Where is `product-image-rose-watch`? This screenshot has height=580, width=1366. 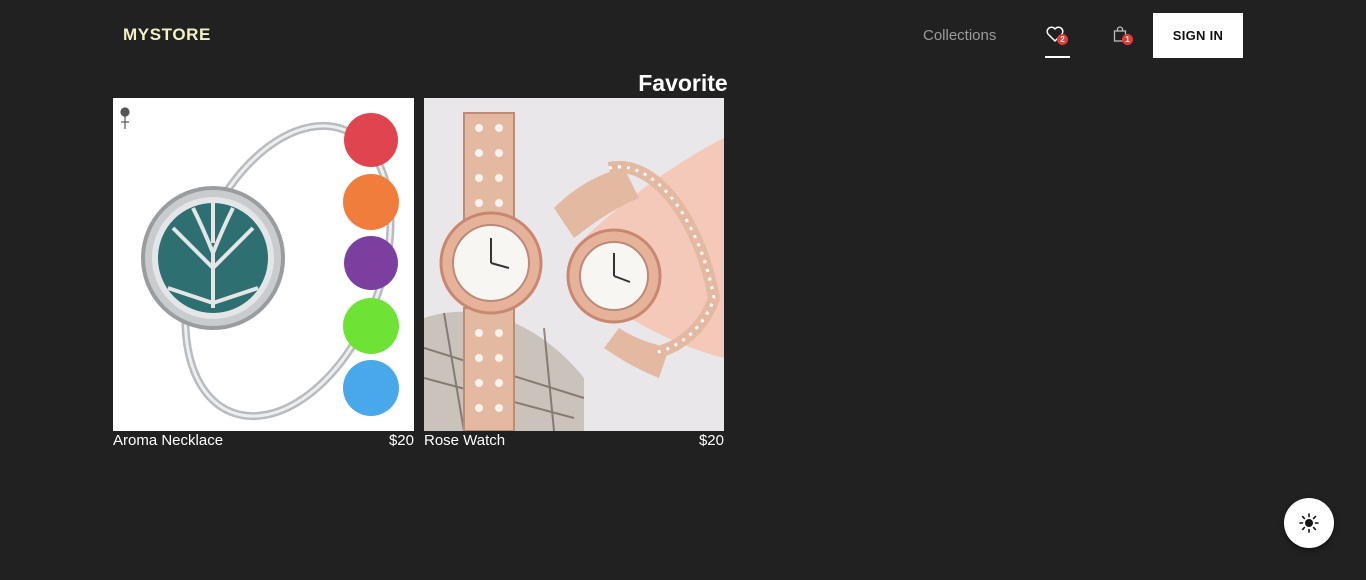
product-image-rose-watch is located at coordinates (574, 264).